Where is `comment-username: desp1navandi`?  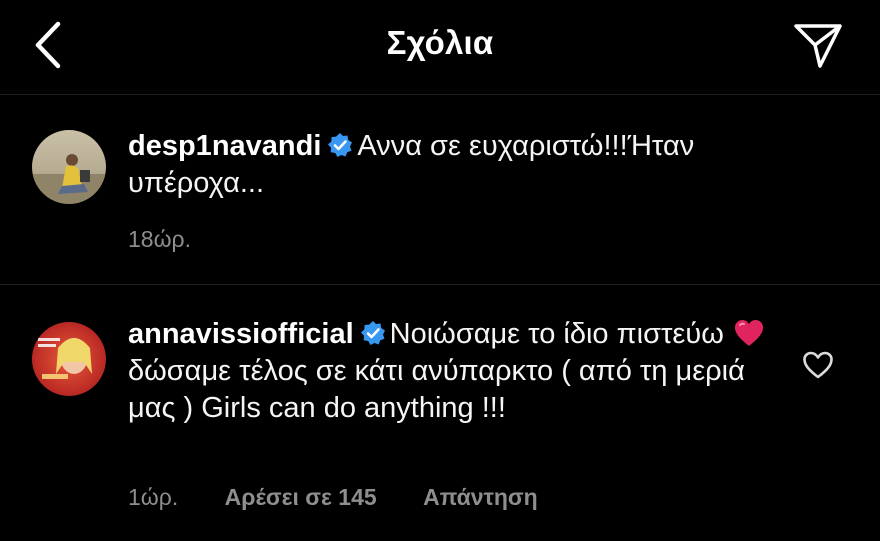
comment-username: desp1navandi is located at coordinates (224, 146).